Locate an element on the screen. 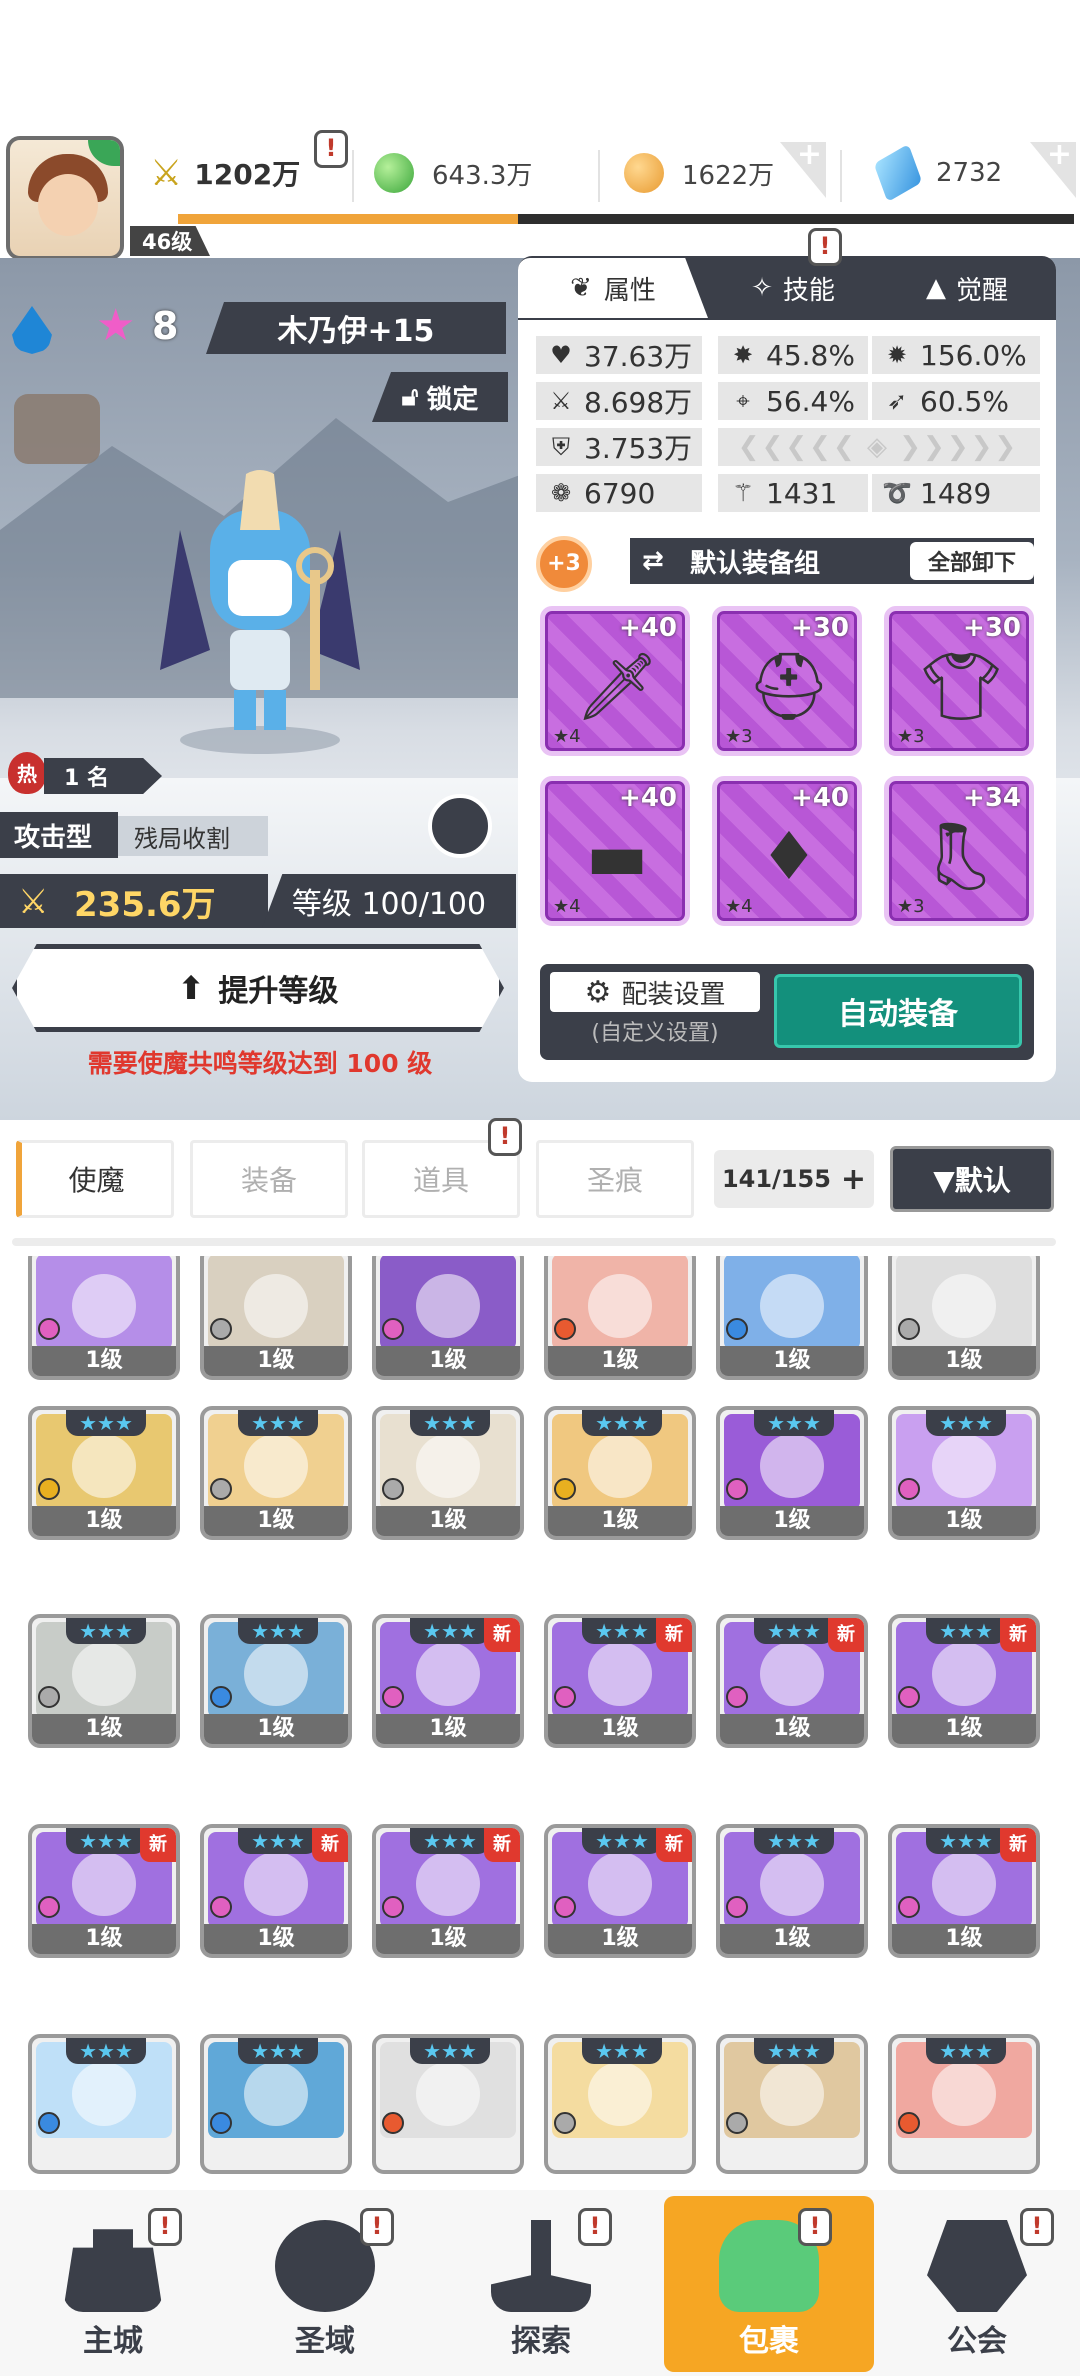 The height and width of the screenshot is (2376, 1080). stat-value: 156.0% is located at coordinates (973, 355).